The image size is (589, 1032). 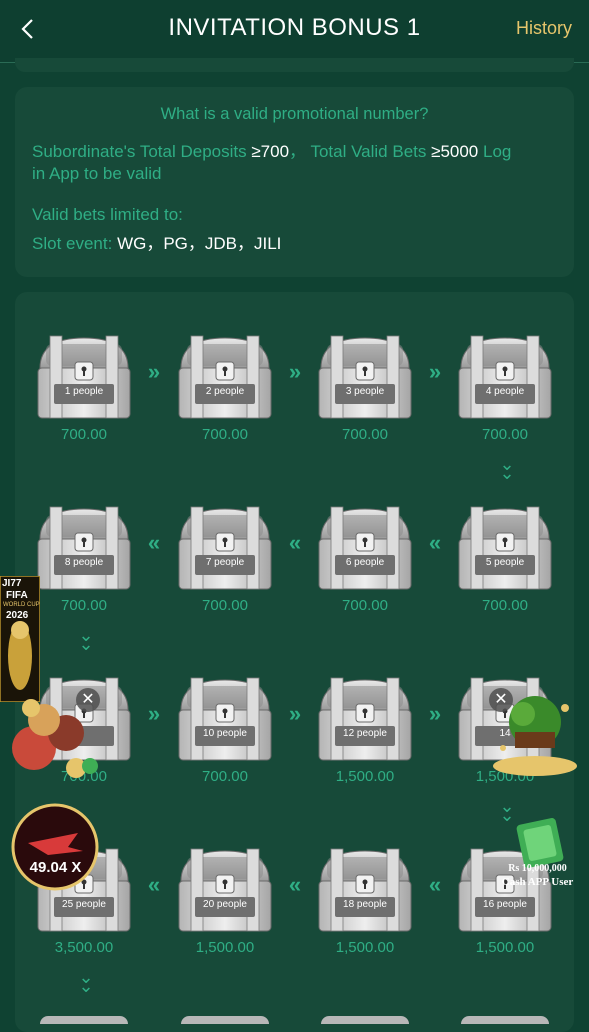 What do you see at coordinates (225, 376) in the screenshot?
I see `reward-chest: 2 people` at bounding box center [225, 376].